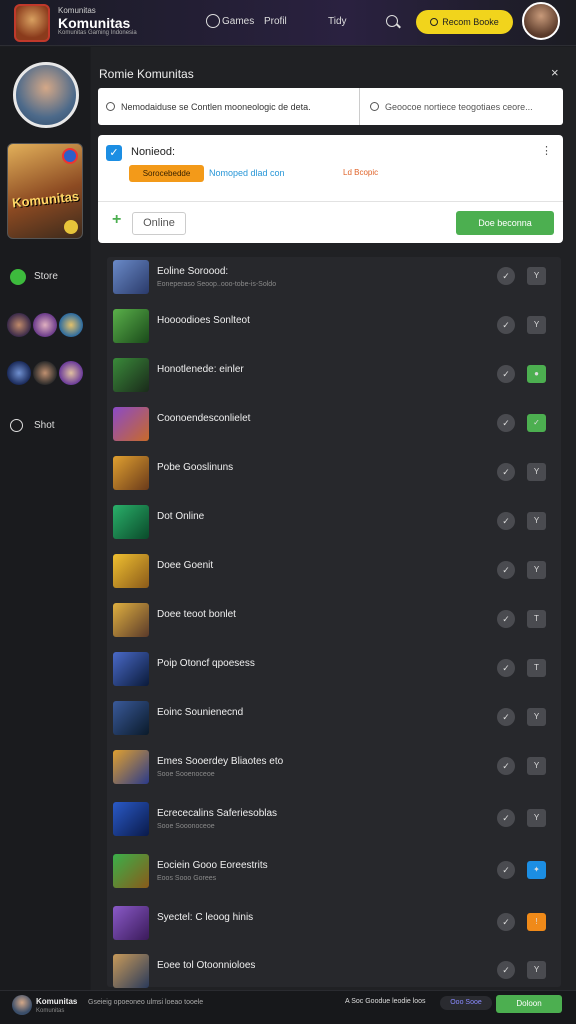 The width and height of the screenshot is (576, 1024). What do you see at coordinates (238, 21) in the screenshot?
I see `nav-games: Games` at bounding box center [238, 21].